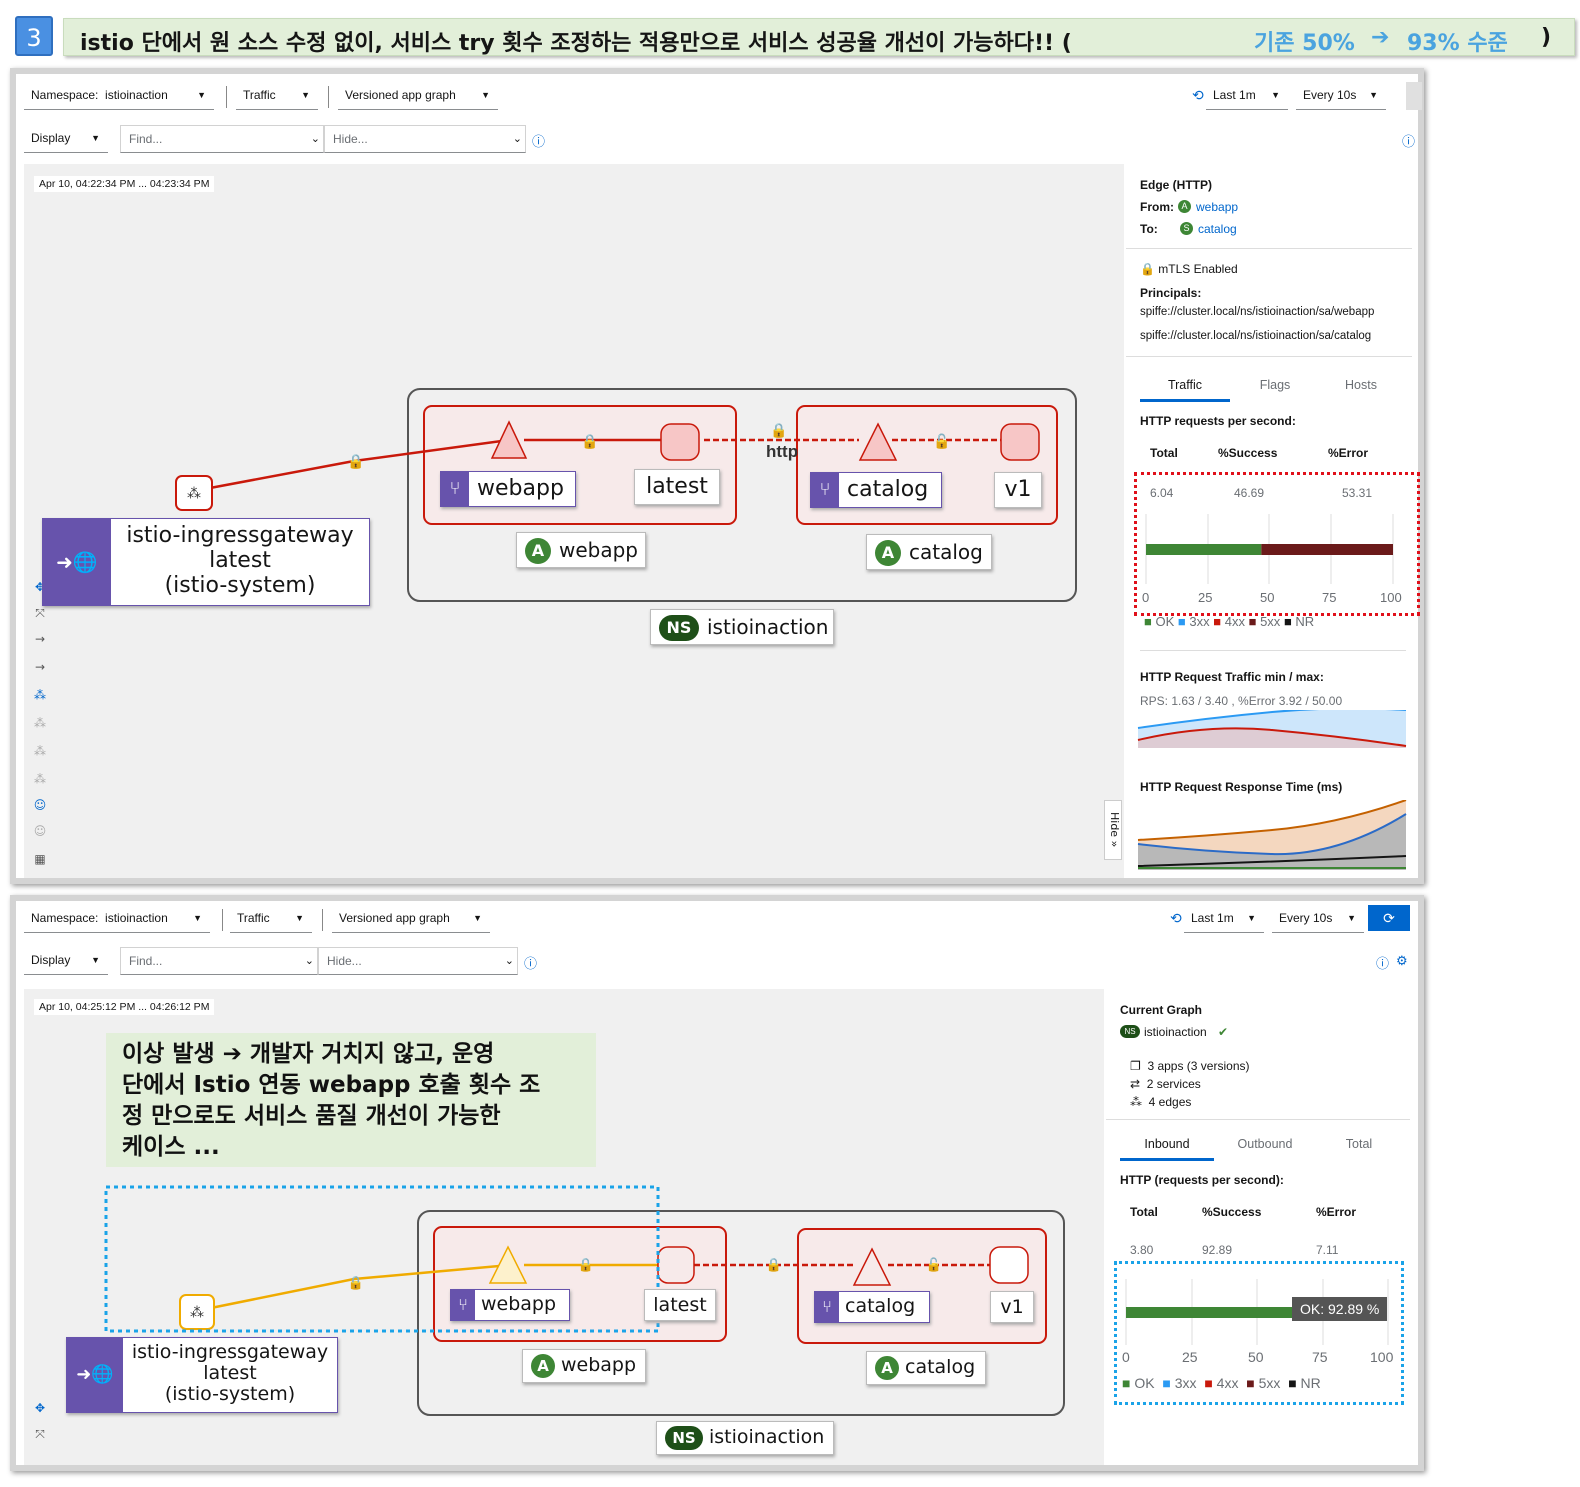  What do you see at coordinates (1359, 1149) in the screenshot?
I see `tab-total: Total` at bounding box center [1359, 1149].